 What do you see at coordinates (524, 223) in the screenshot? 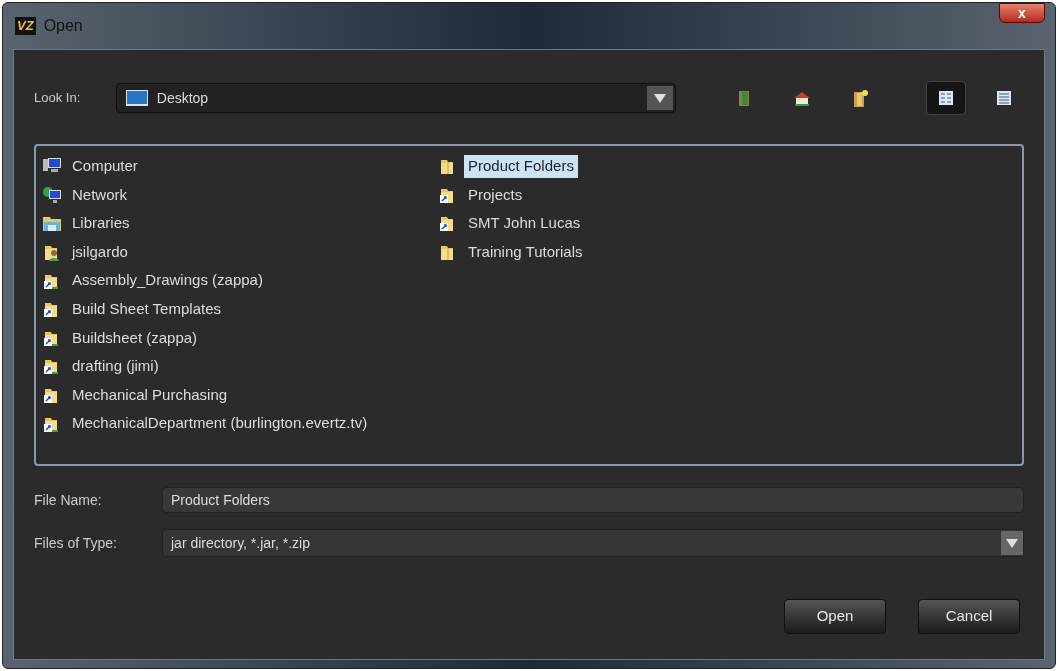
I see `file-item: SMT John Lucas` at bounding box center [524, 223].